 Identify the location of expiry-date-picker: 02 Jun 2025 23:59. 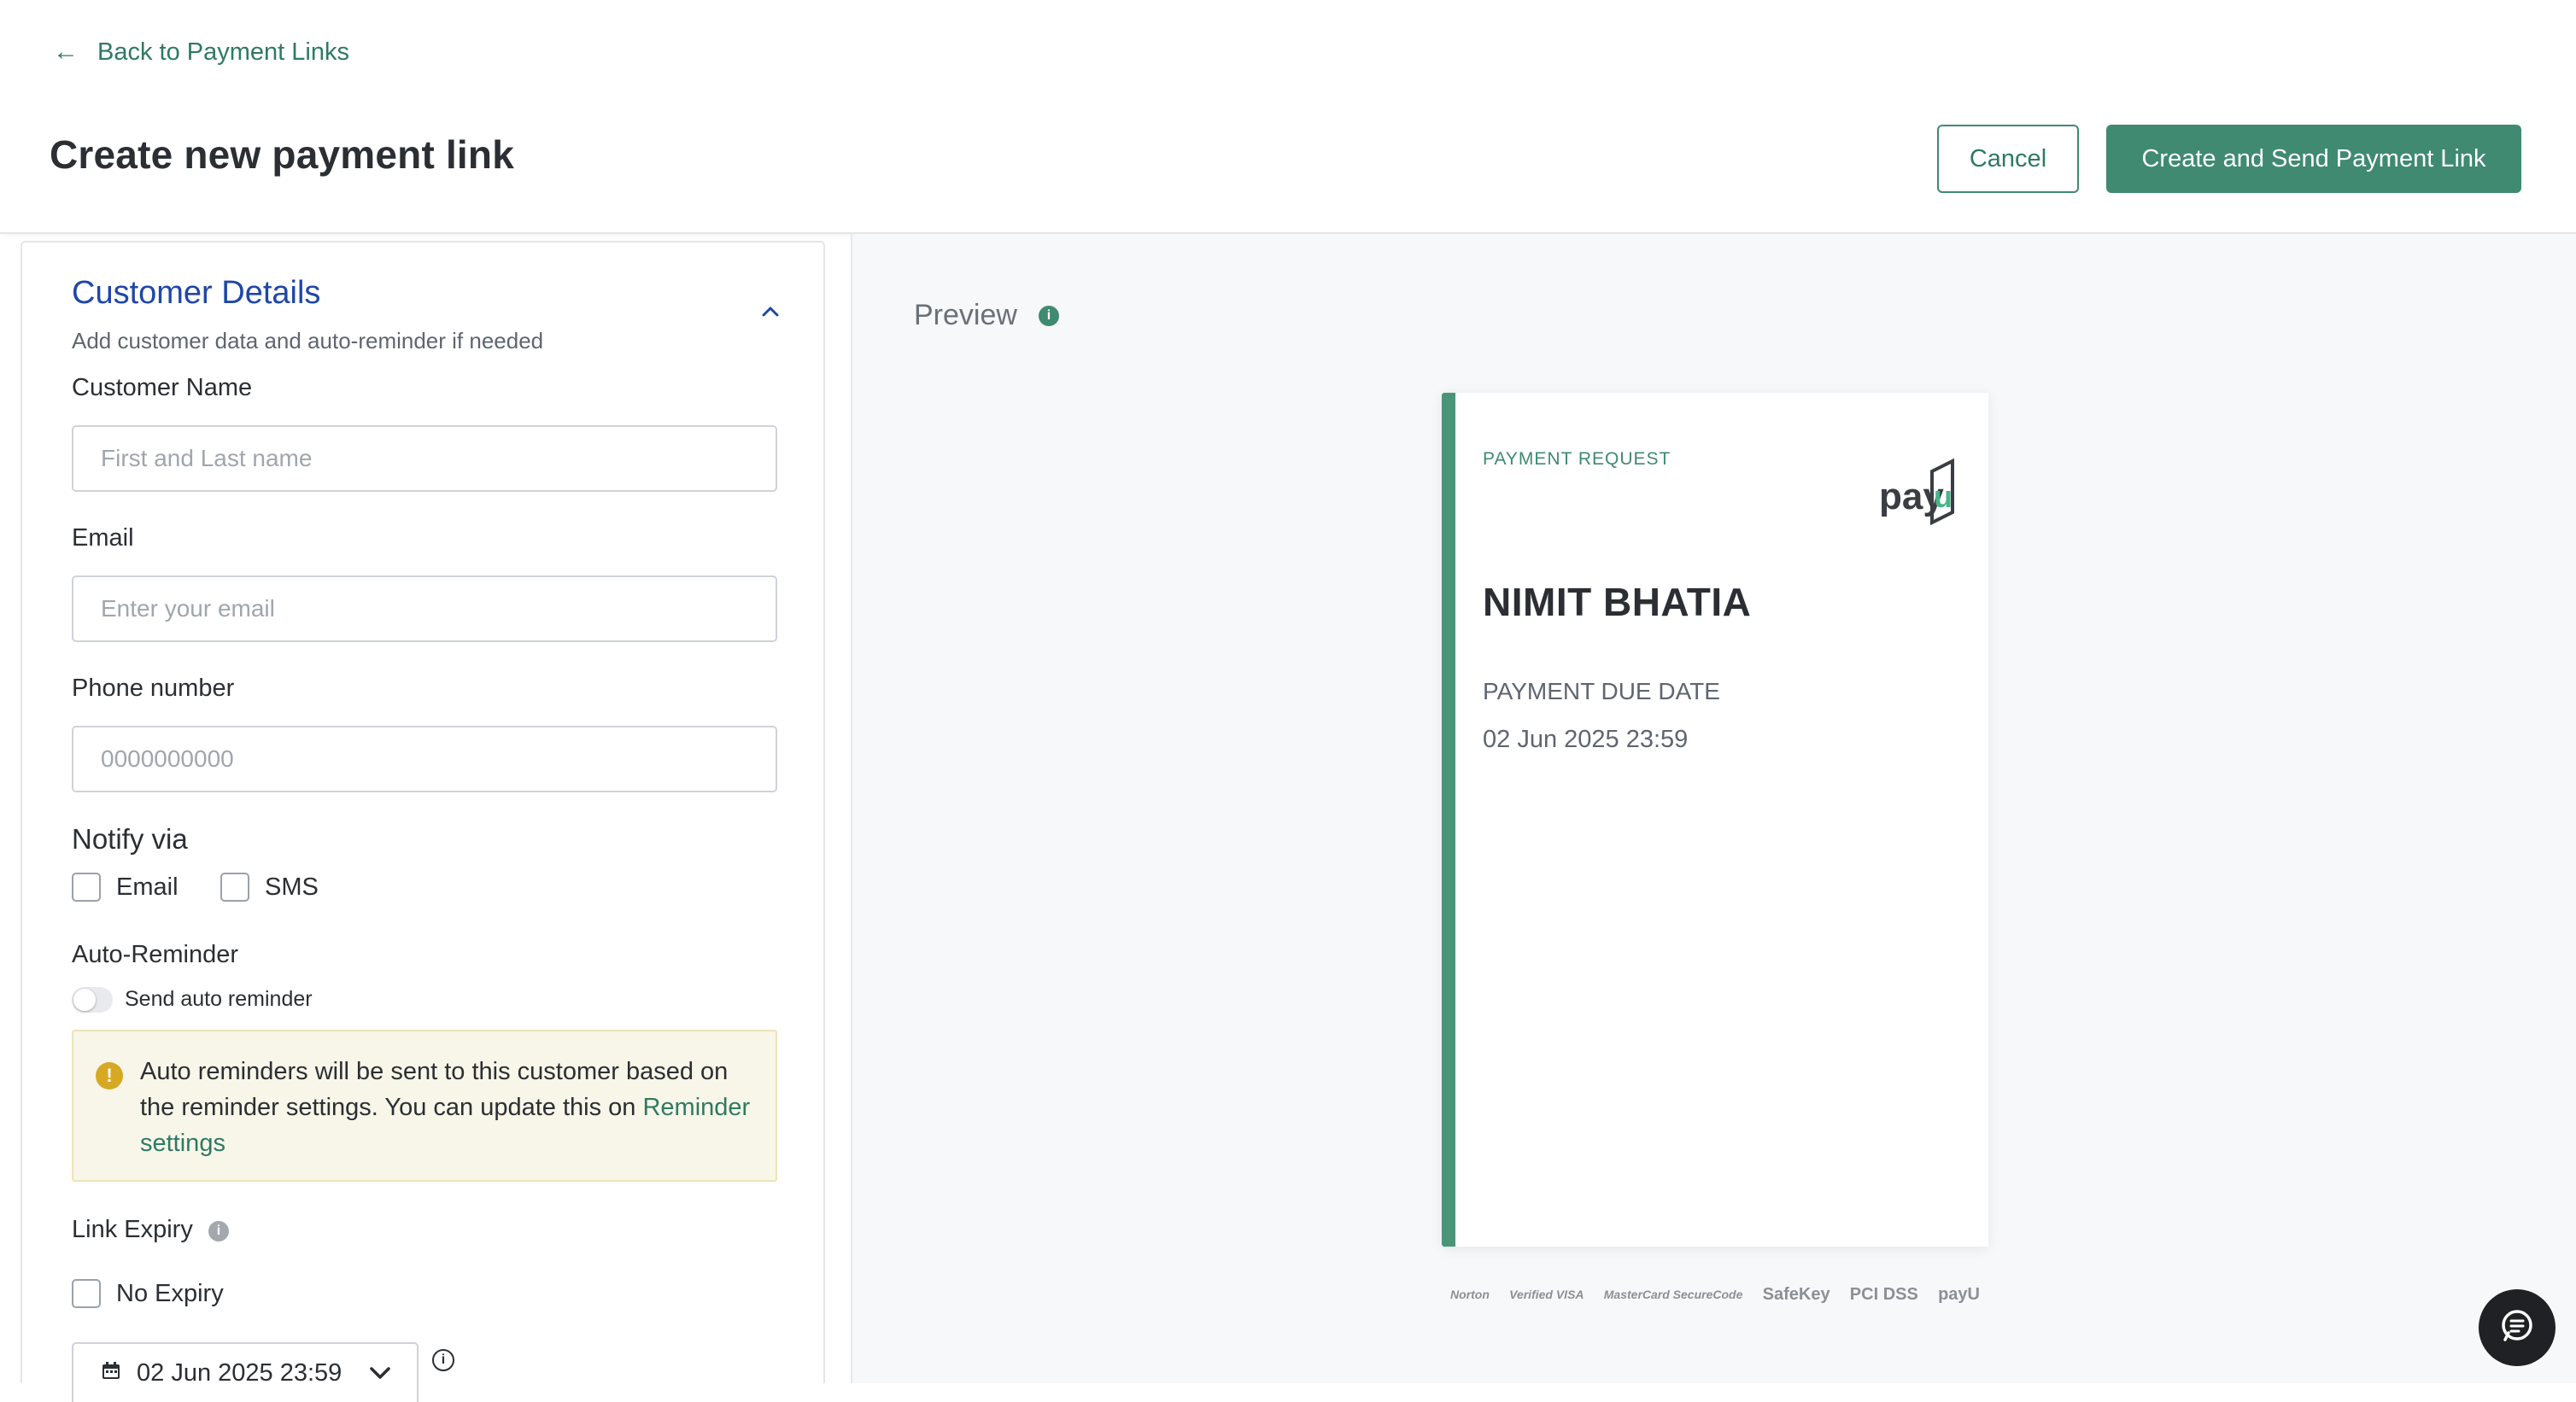
(245, 1372).